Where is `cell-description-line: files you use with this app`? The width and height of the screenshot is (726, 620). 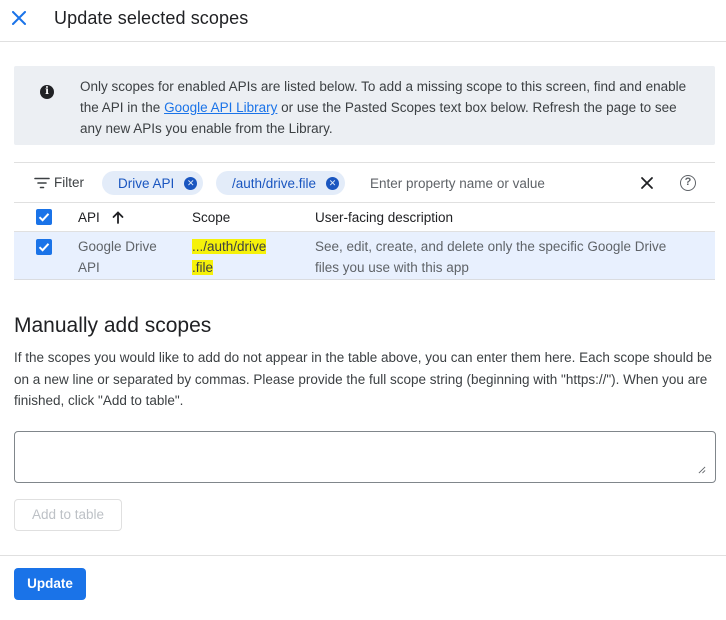
cell-description-line: files you use with this app is located at coordinates (392, 267).